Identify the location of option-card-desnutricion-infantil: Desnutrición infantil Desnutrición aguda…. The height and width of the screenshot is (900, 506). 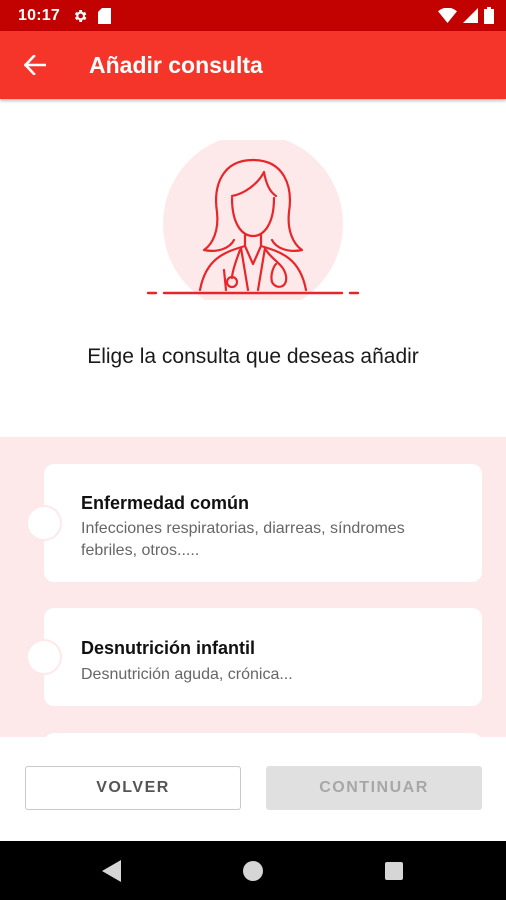
(254, 657).